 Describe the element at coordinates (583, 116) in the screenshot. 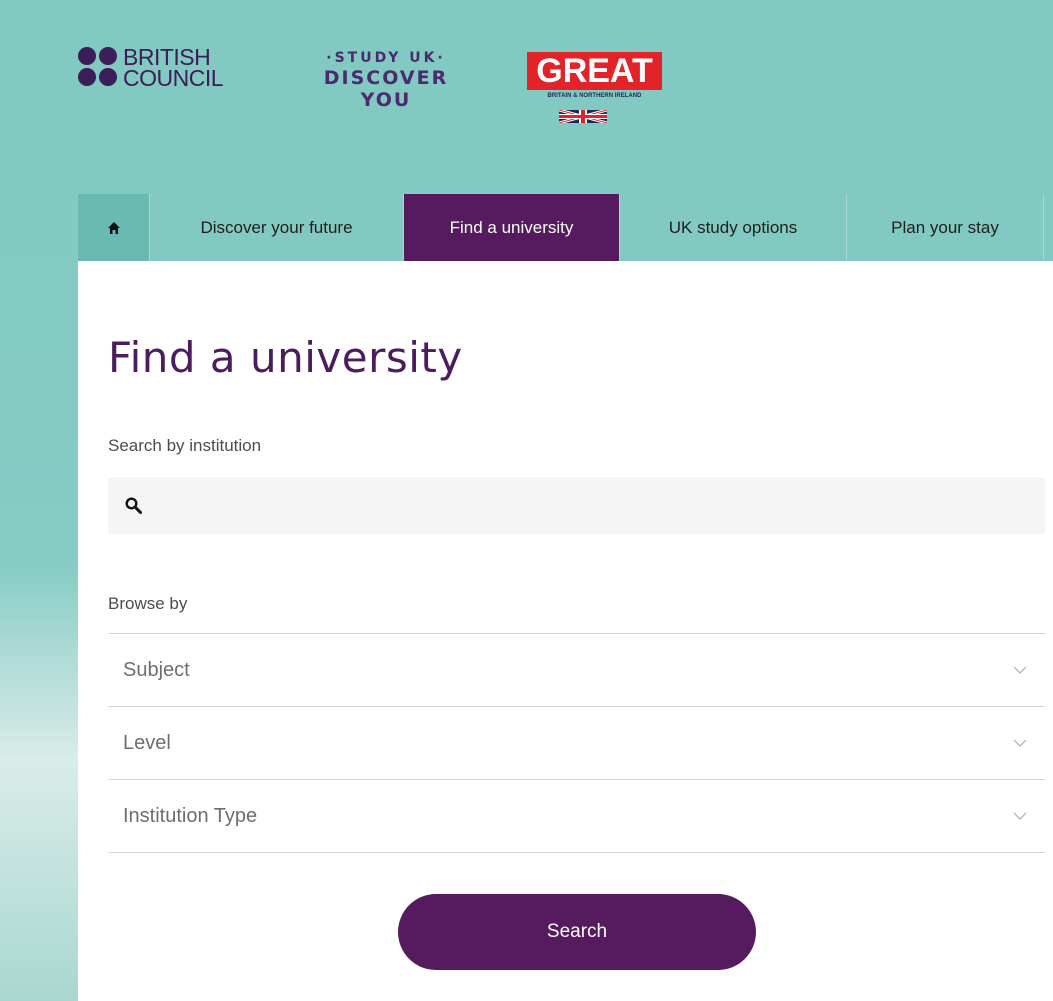

I see `union-flag-icon` at that location.